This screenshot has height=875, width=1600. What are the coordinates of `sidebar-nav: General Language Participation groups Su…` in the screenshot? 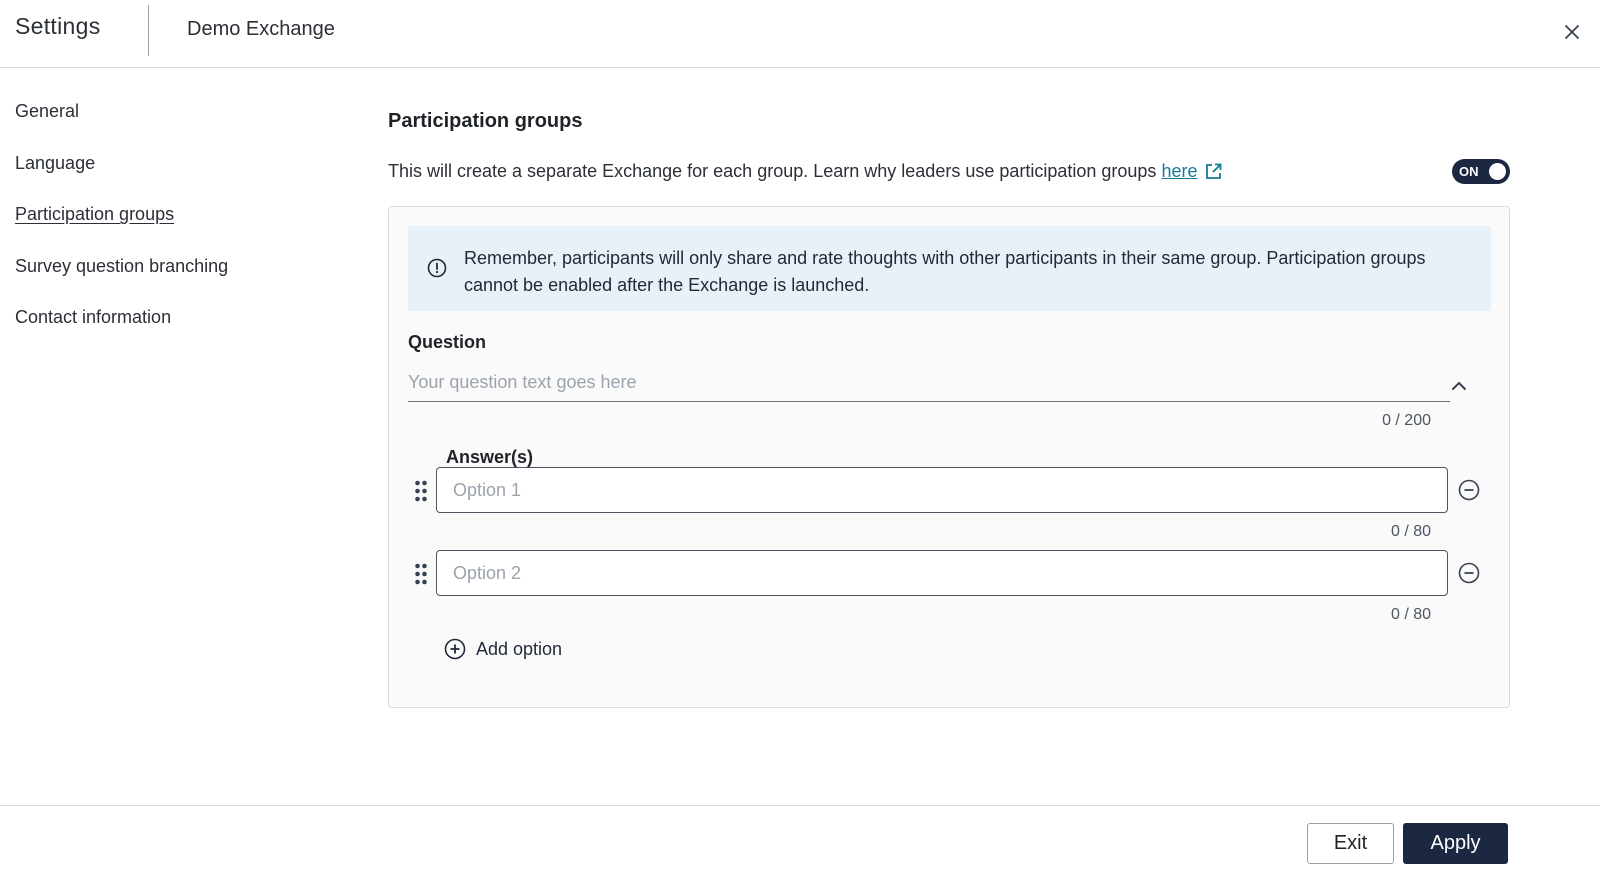 It's located at (165, 225).